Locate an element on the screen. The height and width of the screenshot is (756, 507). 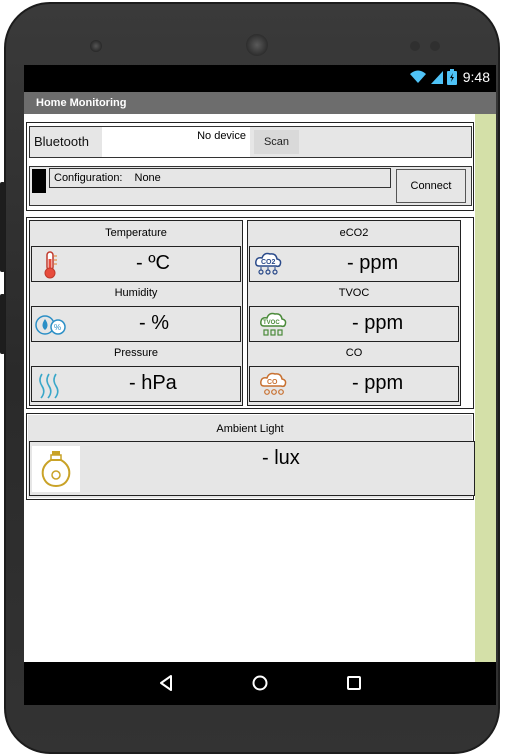
battery-icon is located at coordinates (451, 77).